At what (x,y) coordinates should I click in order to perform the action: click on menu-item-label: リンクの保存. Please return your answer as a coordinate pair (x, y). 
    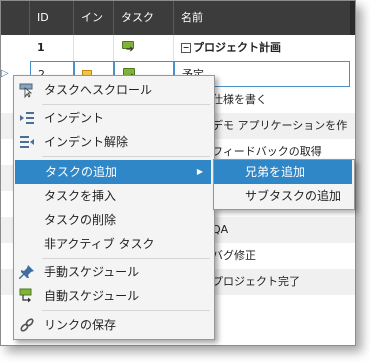
    Looking at the image, I should click on (80, 325).